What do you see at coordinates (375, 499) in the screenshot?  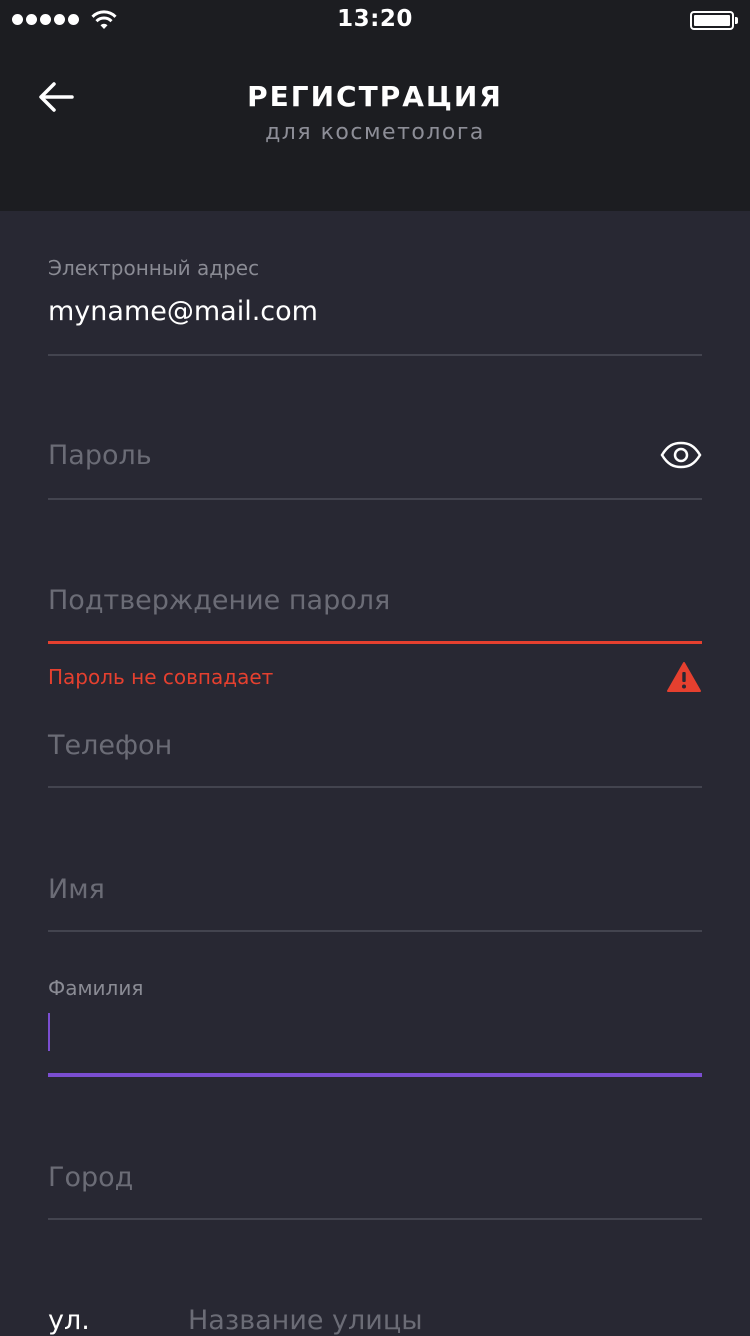 I see `password-underline` at bounding box center [375, 499].